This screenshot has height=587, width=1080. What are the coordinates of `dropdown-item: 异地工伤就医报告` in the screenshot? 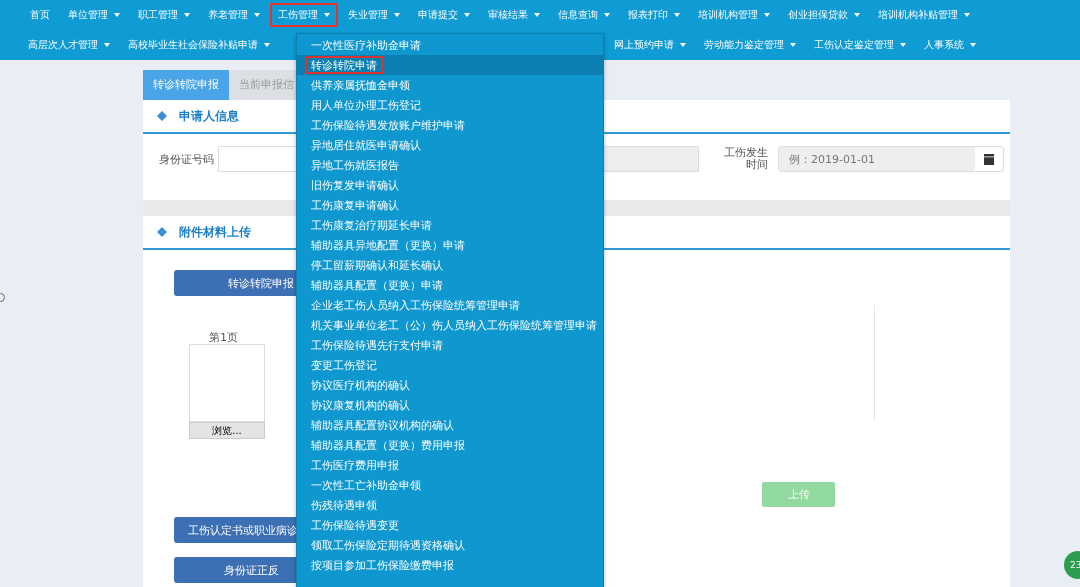 It's located at (450, 165).